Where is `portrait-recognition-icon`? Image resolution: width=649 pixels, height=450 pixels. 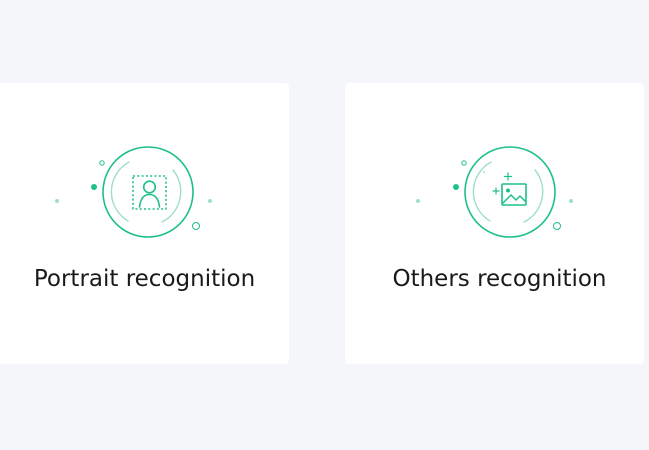 portrait-recognition-icon is located at coordinates (144, 191).